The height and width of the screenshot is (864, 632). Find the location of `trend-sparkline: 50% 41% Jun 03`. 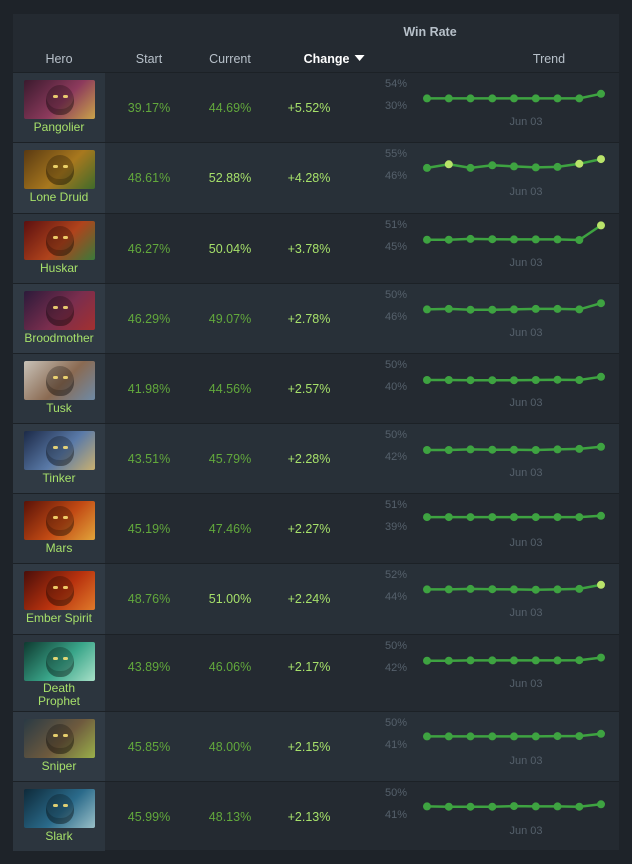

trend-sparkline: 50% 41% Jun 03 is located at coordinates (500, 816).